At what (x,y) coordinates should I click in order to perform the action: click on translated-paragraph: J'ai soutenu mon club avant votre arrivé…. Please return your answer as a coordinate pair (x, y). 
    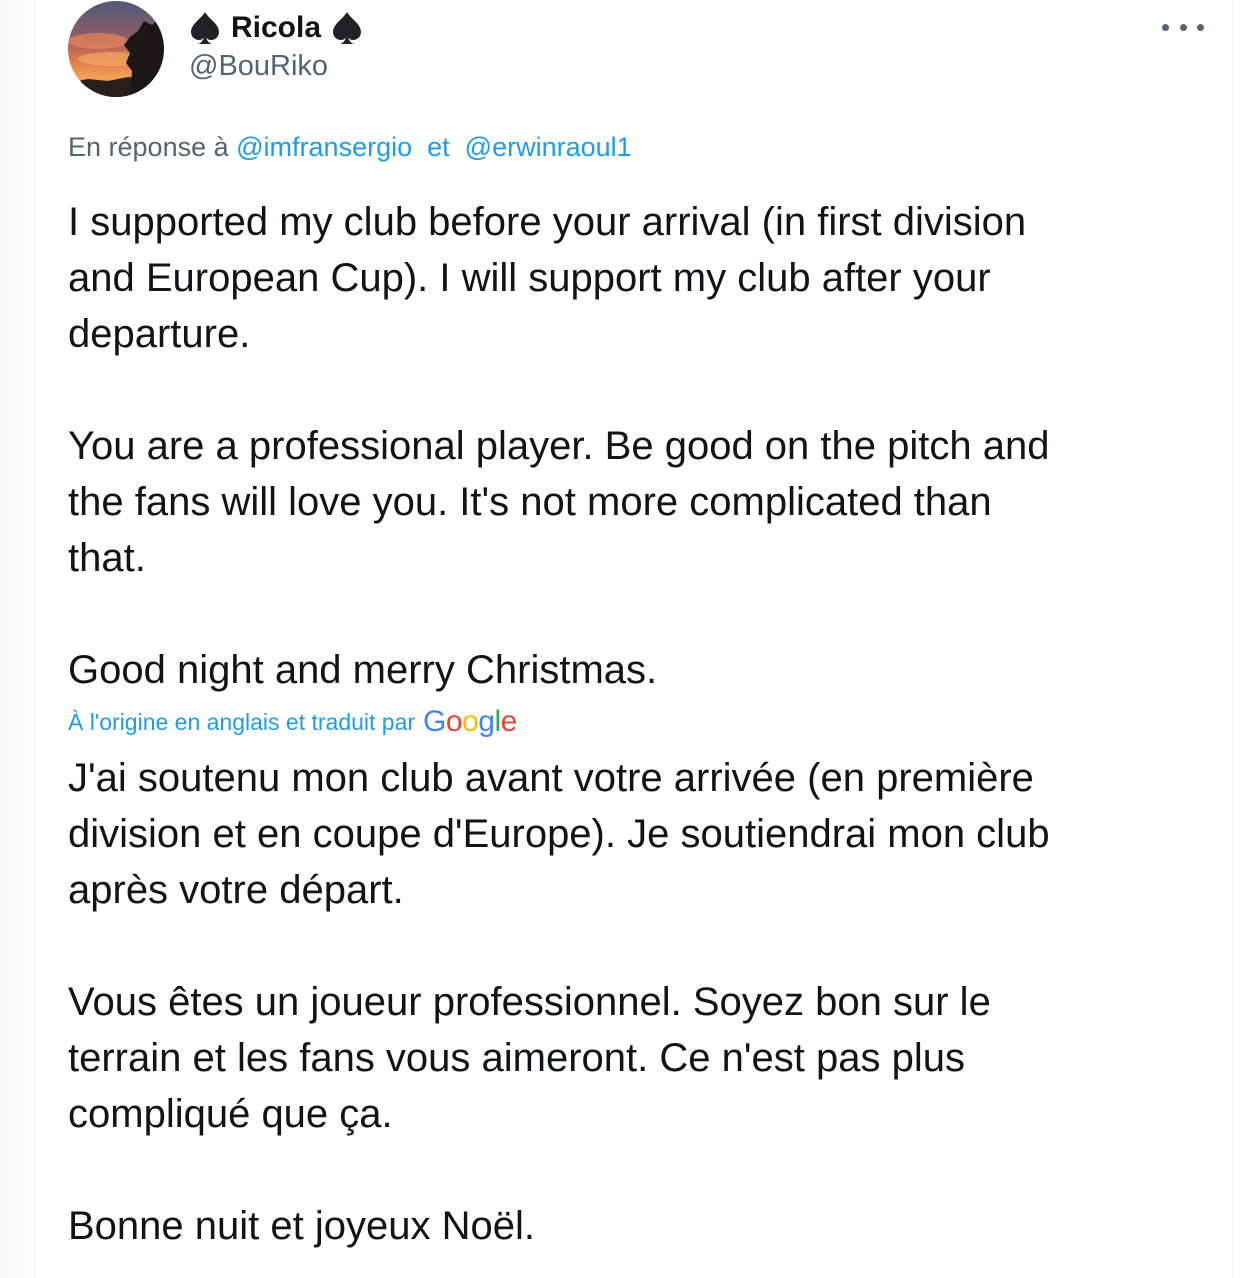
    Looking at the image, I should click on (559, 834).